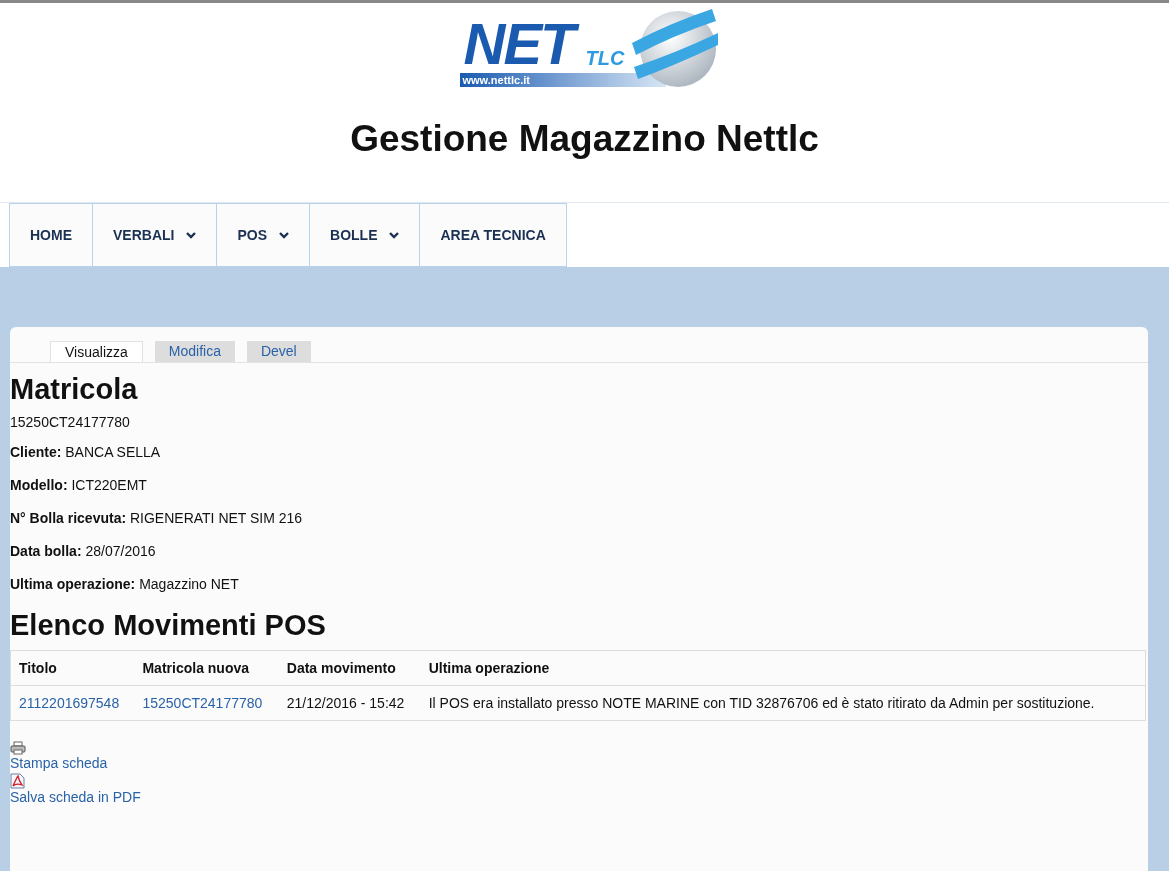 The image size is (1169, 871). Describe the element at coordinates (194, 351) in the screenshot. I see `tab: Modifica` at that location.